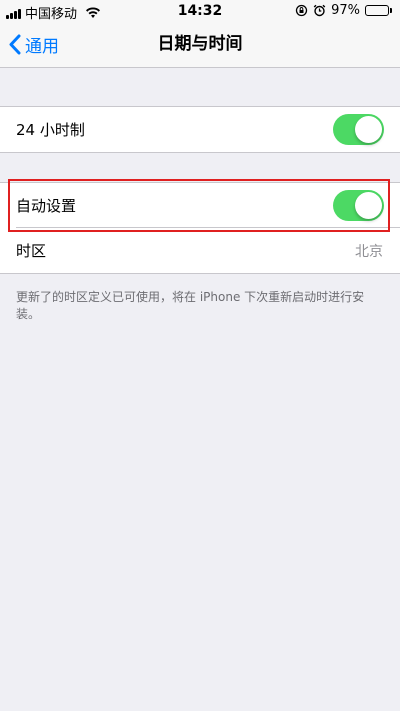  What do you see at coordinates (378, 10) in the screenshot?
I see `battery-icon` at bounding box center [378, 10].